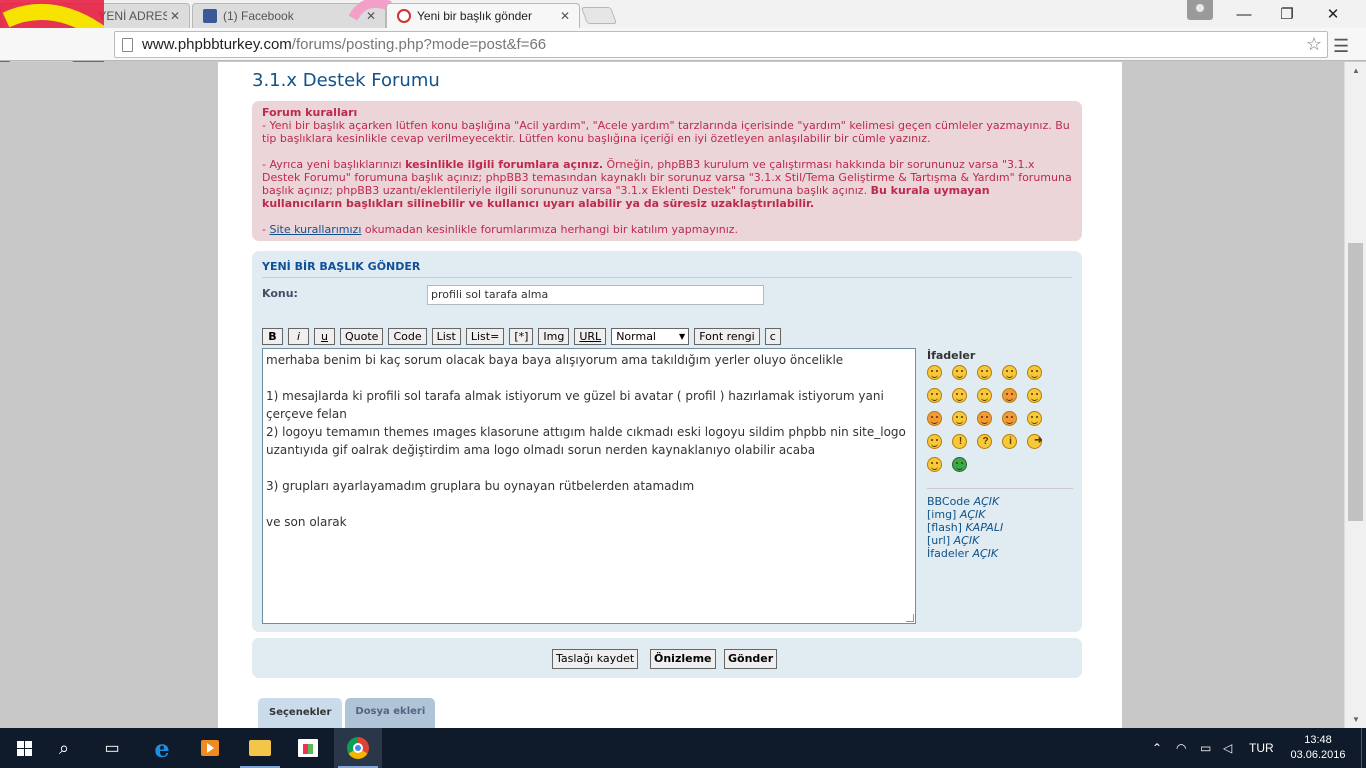  Describe the element at coordinates (446, 336) in the screenshot. I see `list-button: List` at that location.